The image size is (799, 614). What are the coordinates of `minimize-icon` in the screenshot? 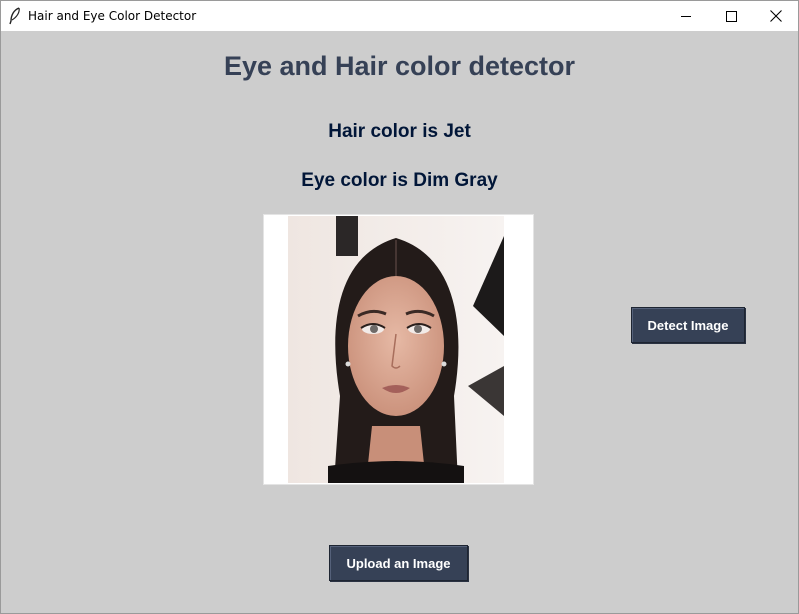 It's located at (686, 16).